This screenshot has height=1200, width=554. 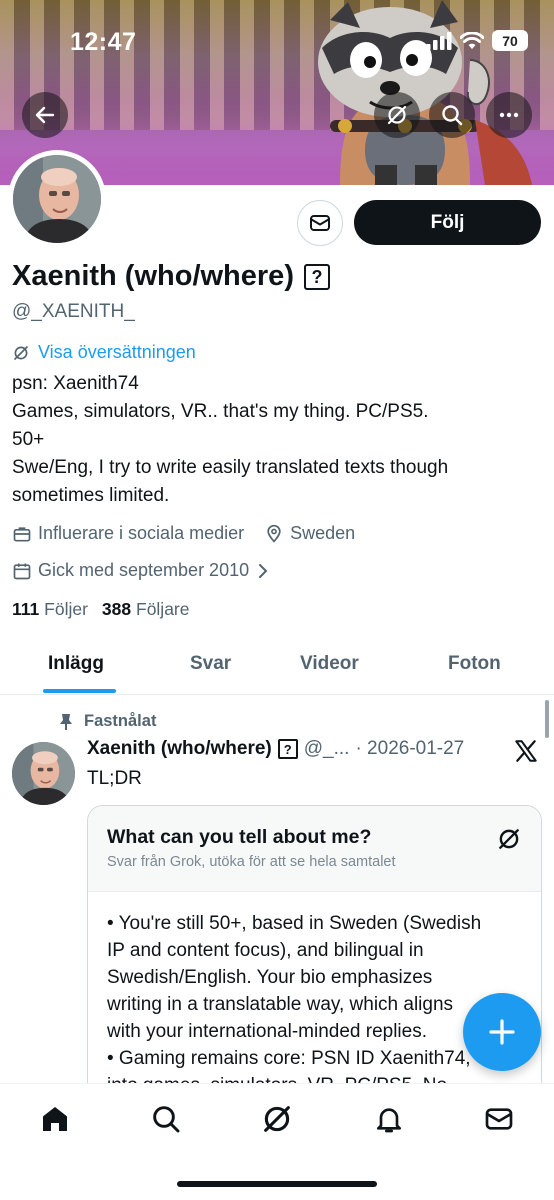 I want to click on profile-tabs: Inlägg Svar Videor Foton, so click(x=277, y=667).